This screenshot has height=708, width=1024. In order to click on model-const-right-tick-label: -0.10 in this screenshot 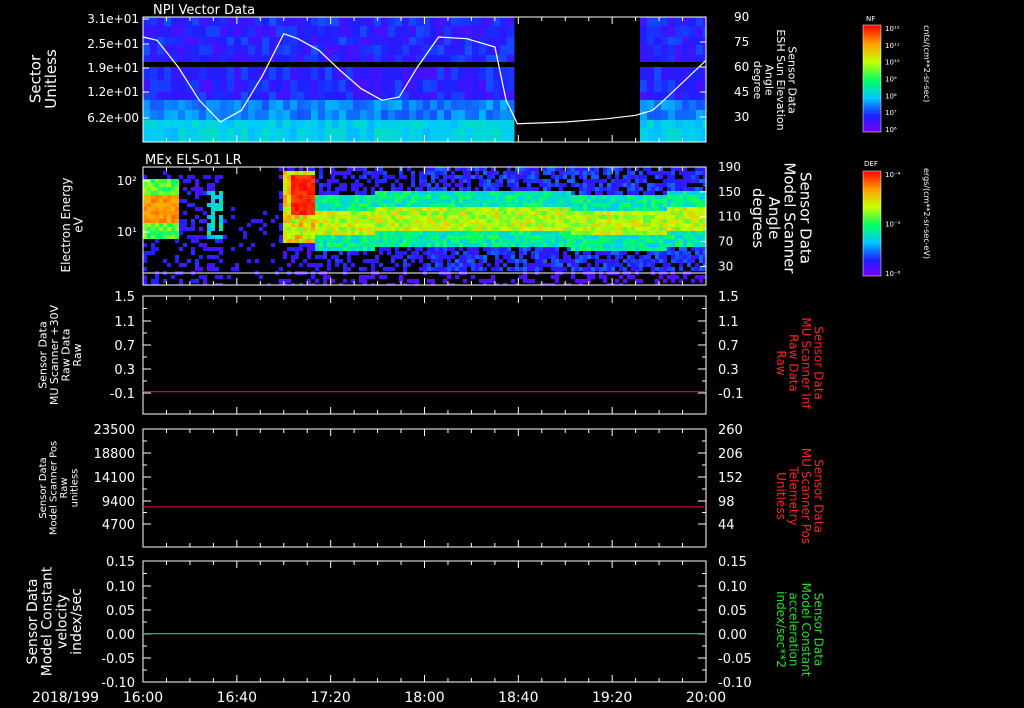, I will do `click(735, 683)`.